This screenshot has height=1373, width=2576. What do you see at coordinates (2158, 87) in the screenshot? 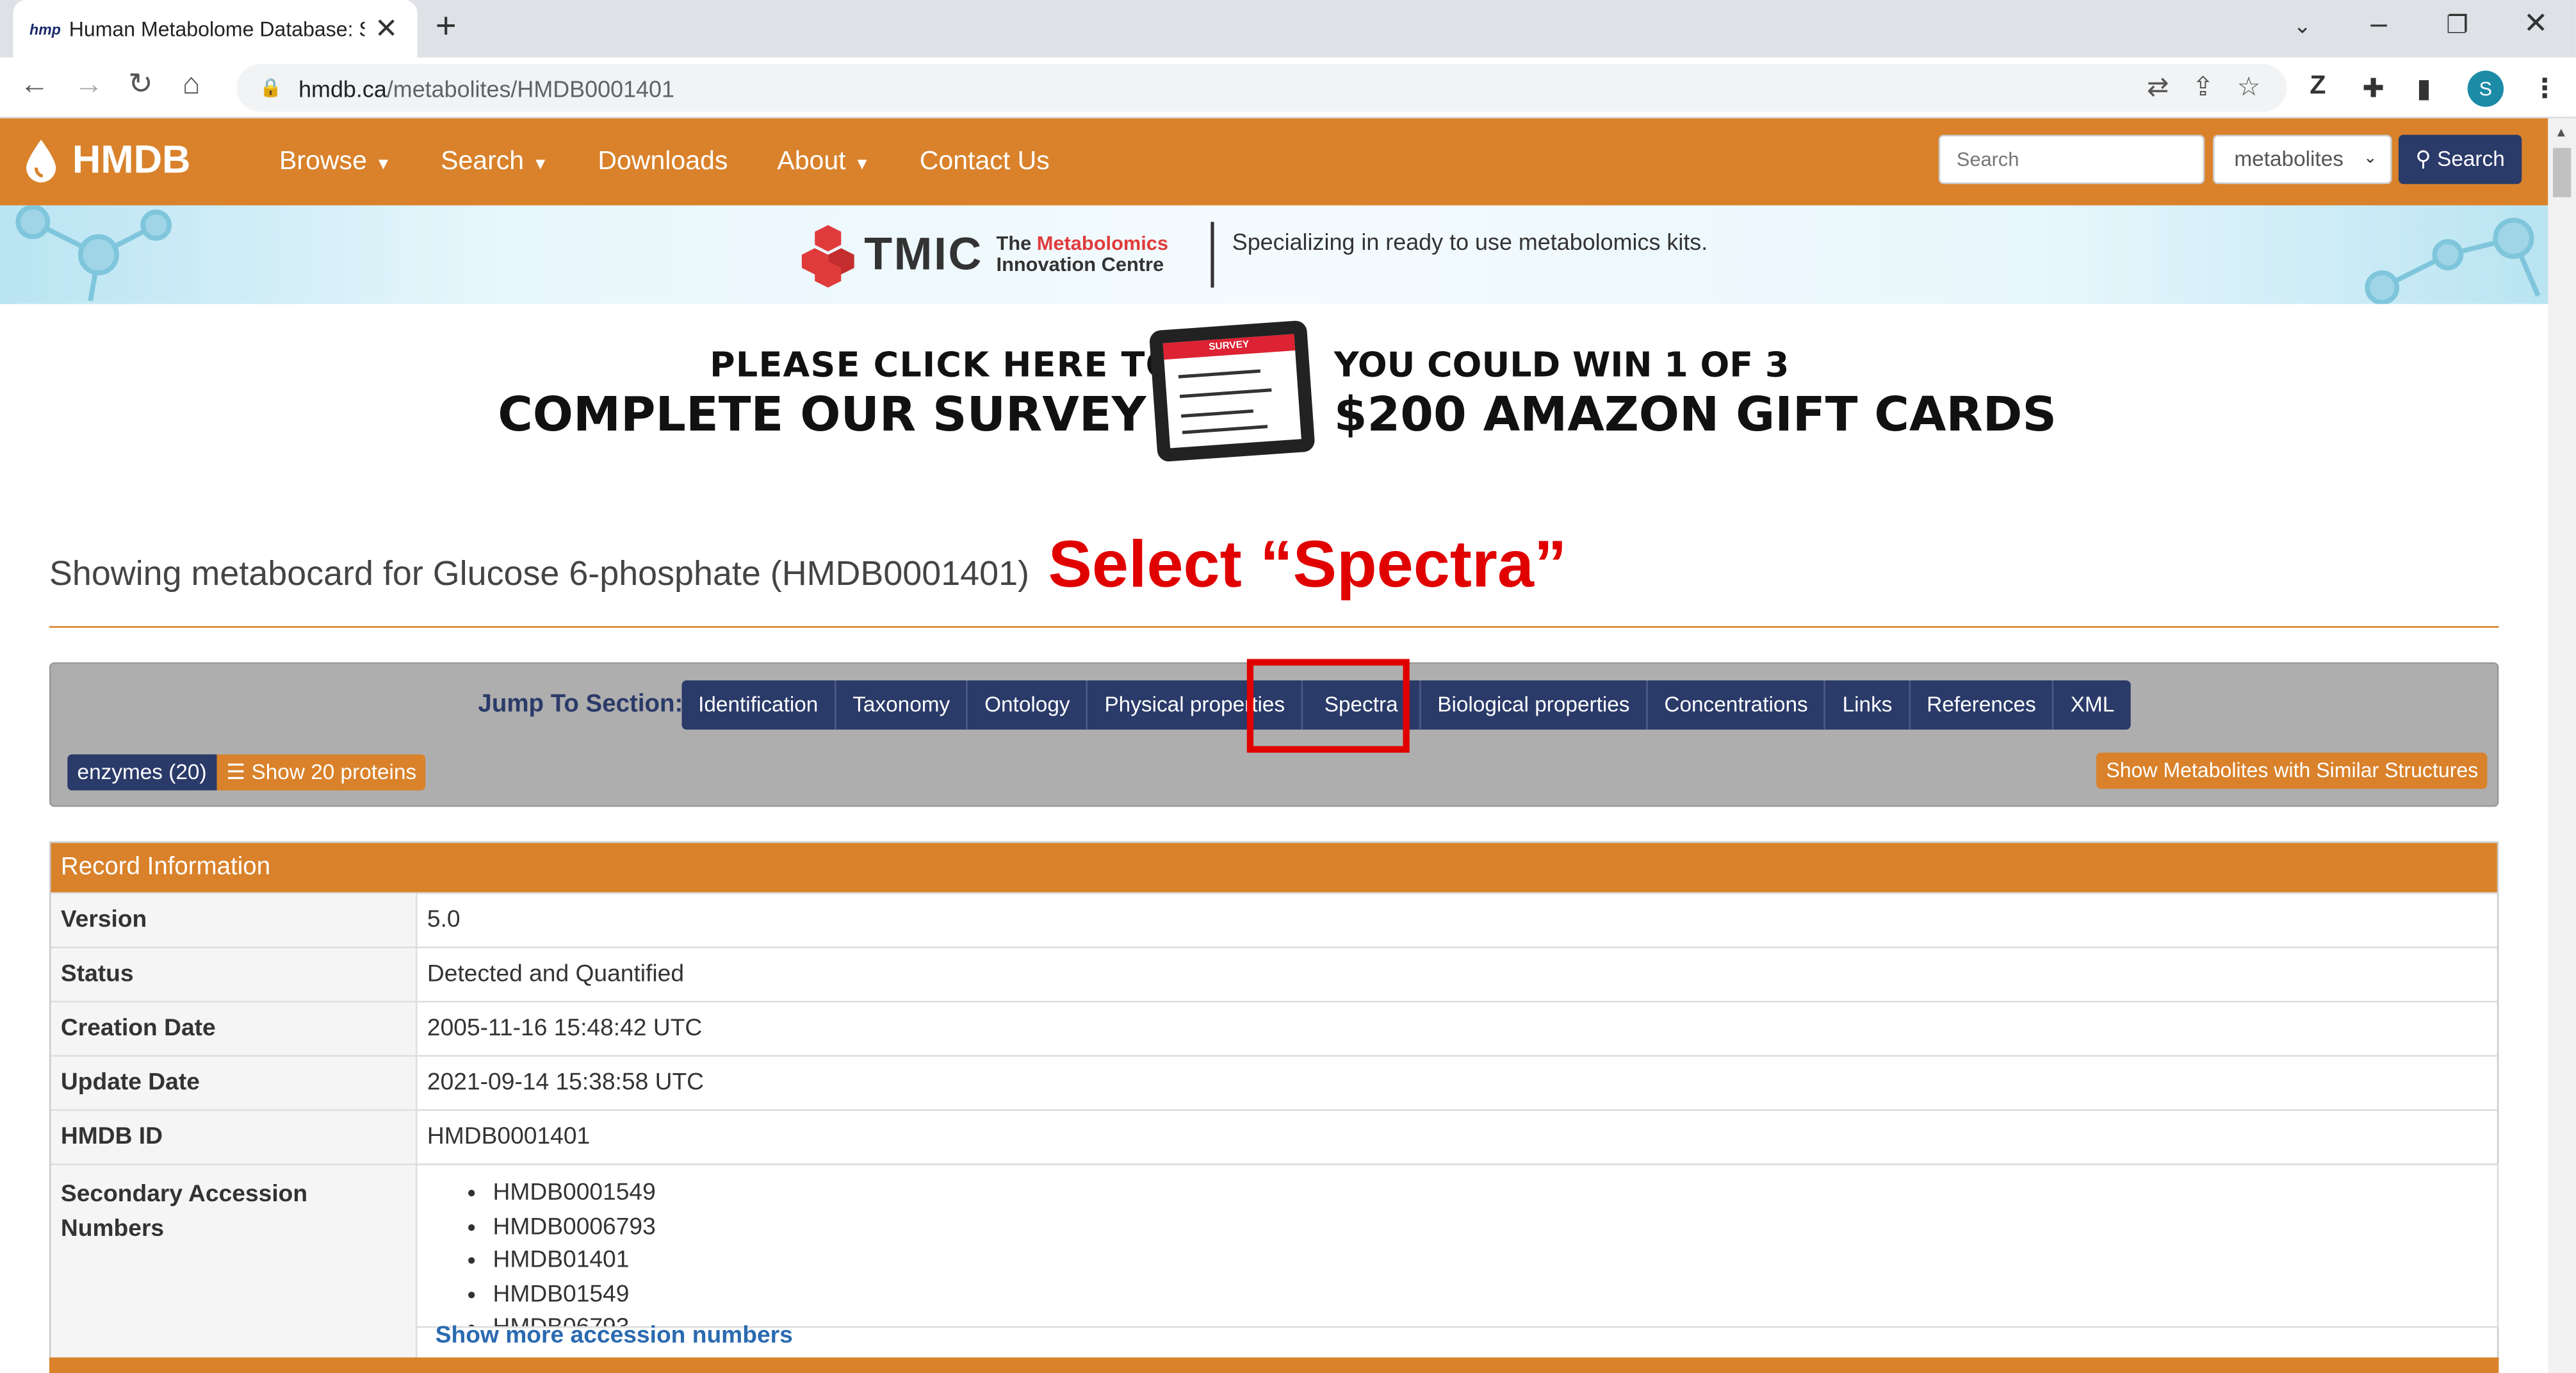
I see `translate-icon: ⇄` at bounding box center [2158, 87].